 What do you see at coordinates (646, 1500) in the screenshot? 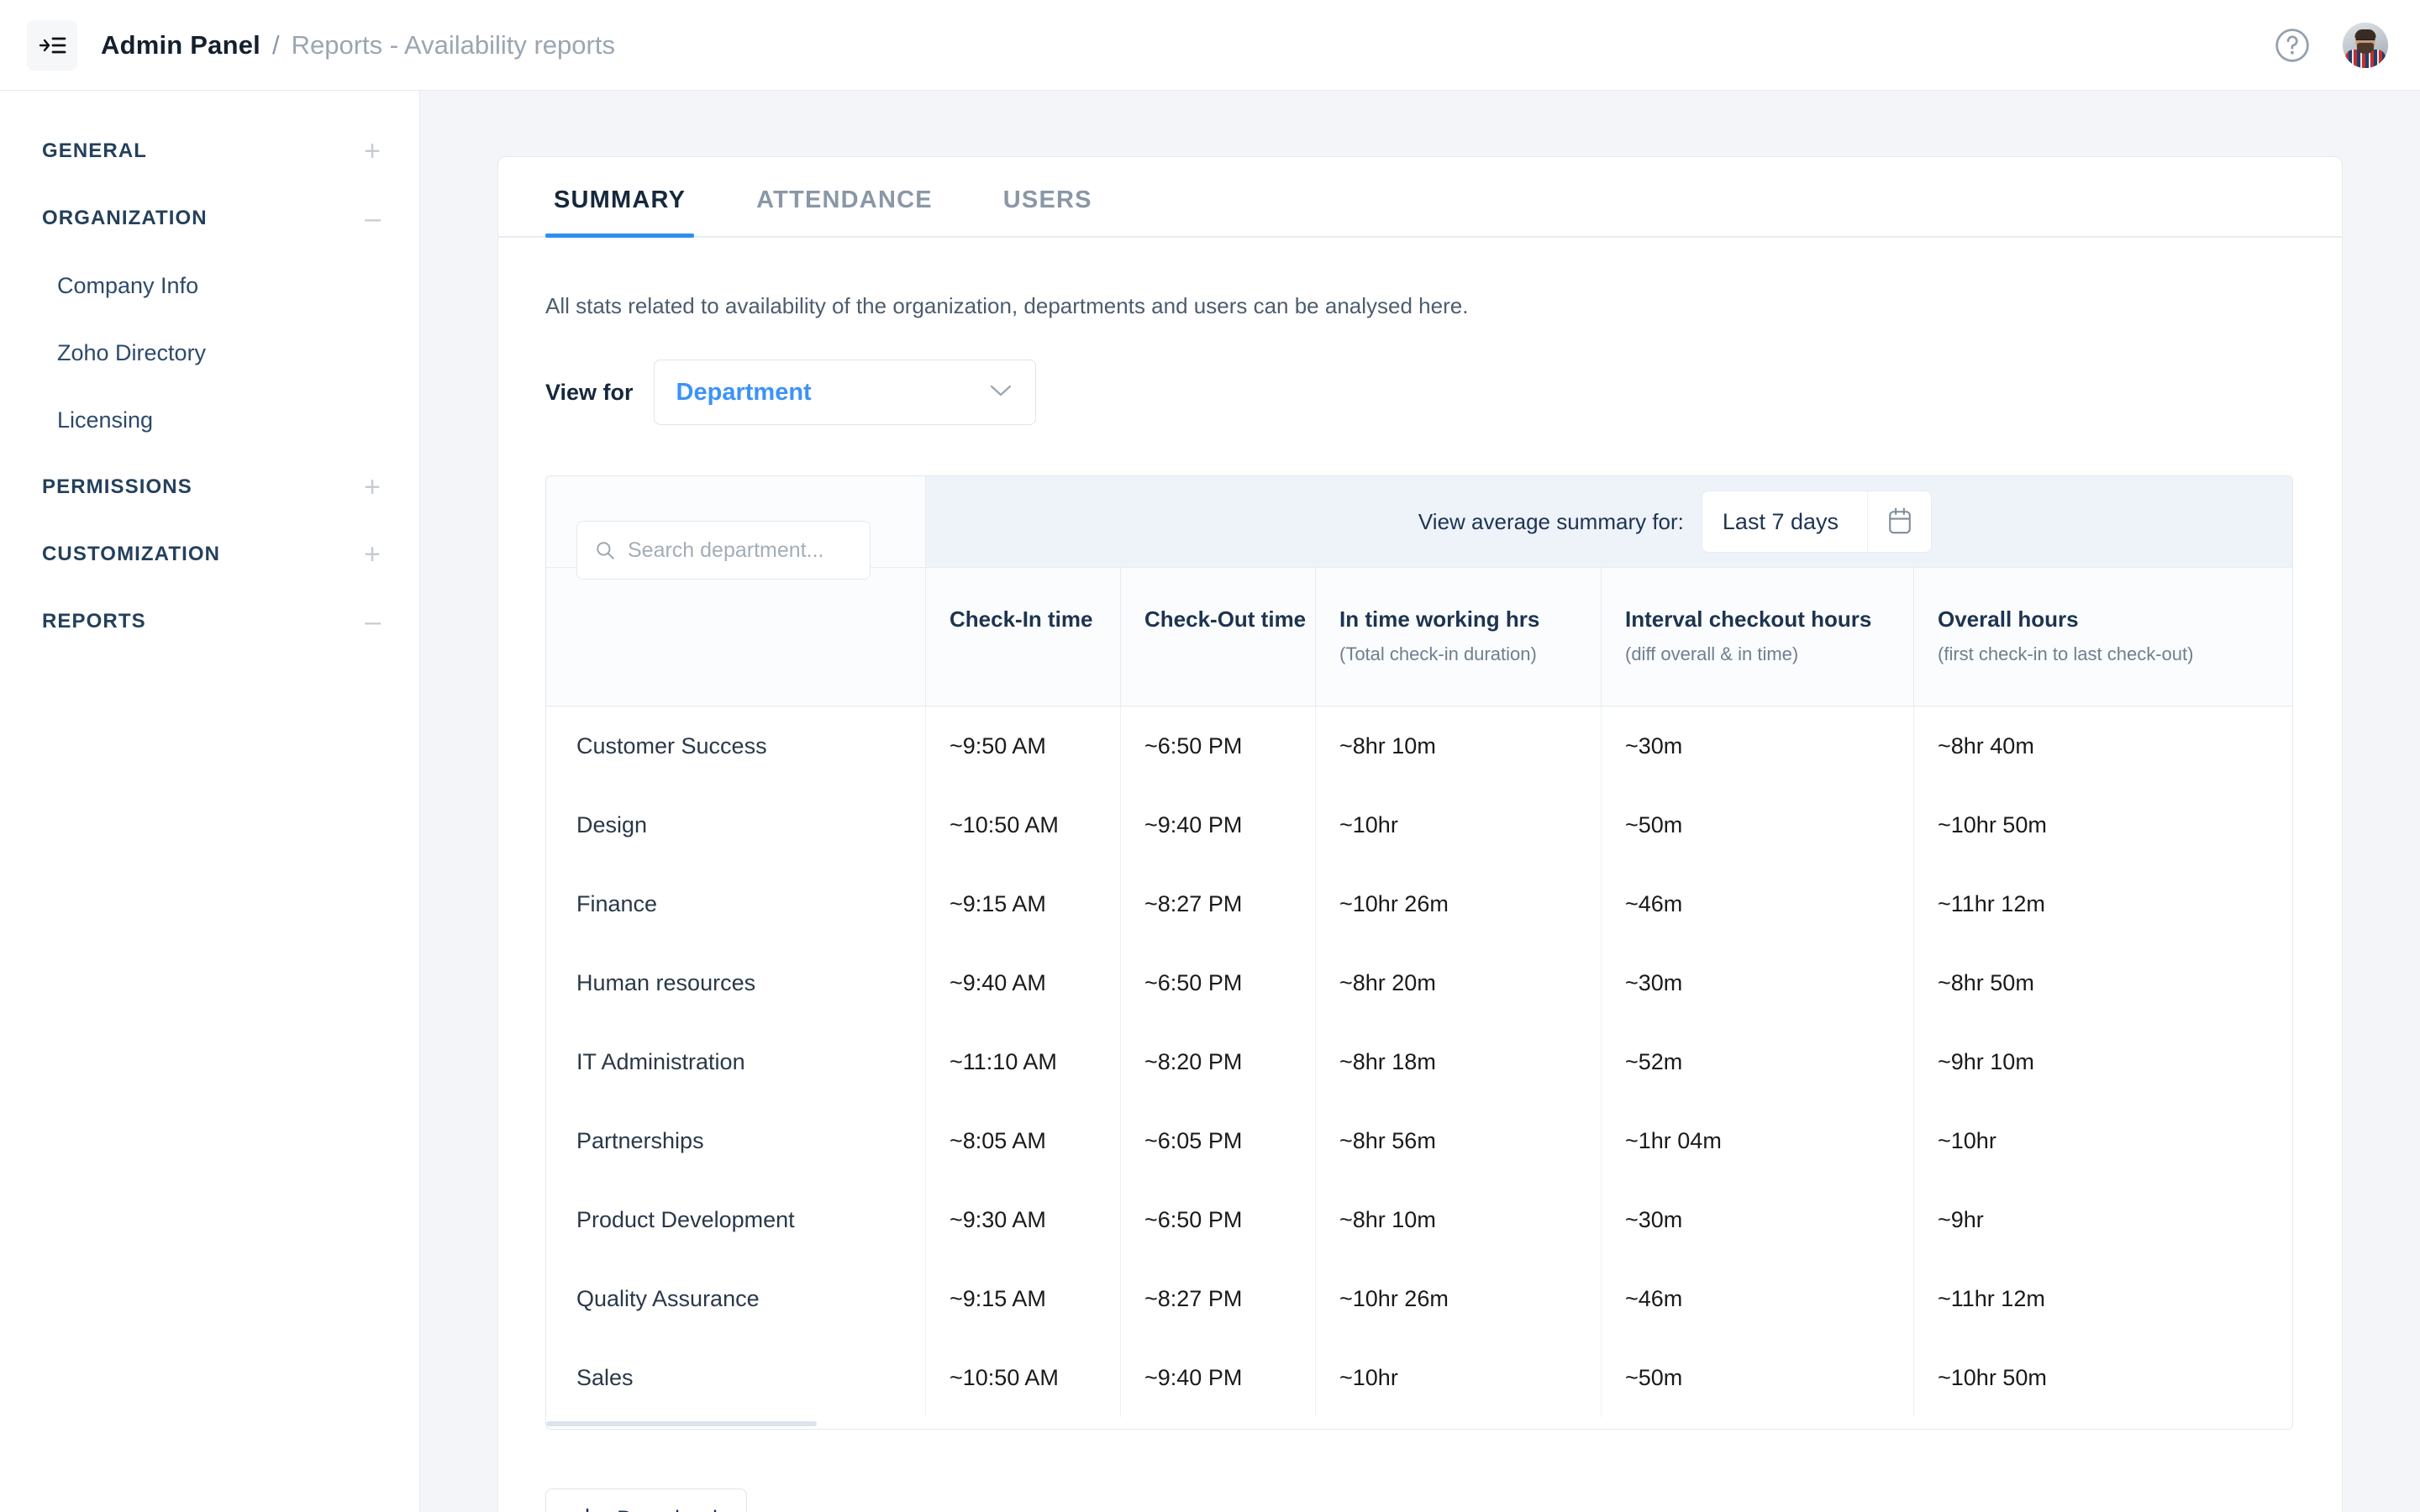
I see `download-button: Download` at bounding box center [646, 1500].